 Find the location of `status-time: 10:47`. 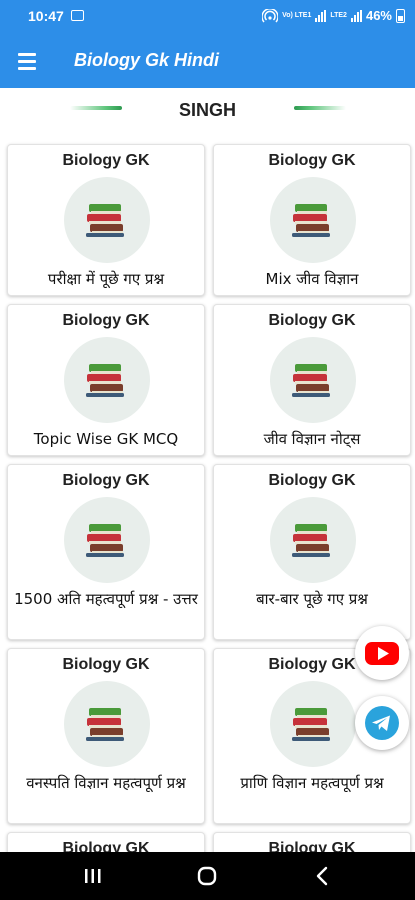

status-time: 10:47 is located at coordinates (46, 16).